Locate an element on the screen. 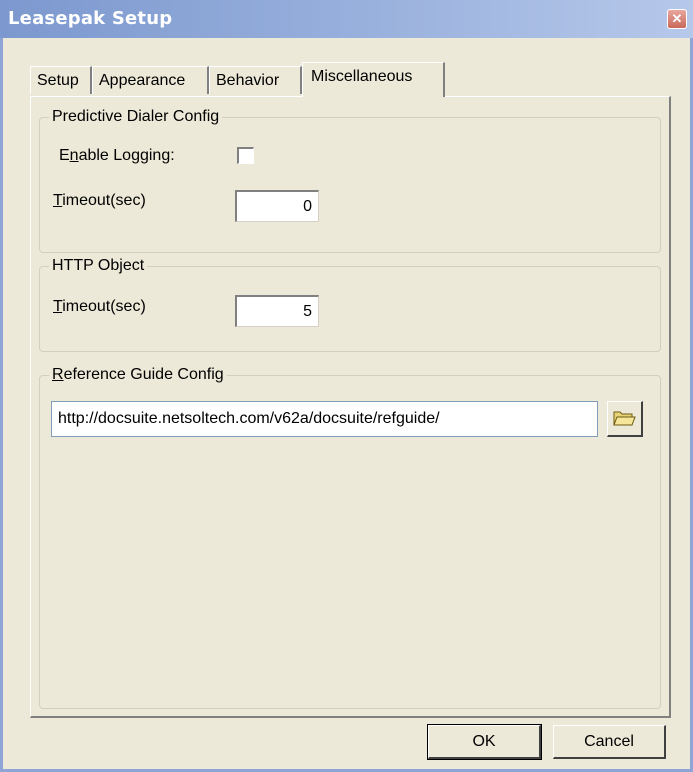 This screenshot has width=693, height=772. browse-folder-button is located at coordinates (625, 419).